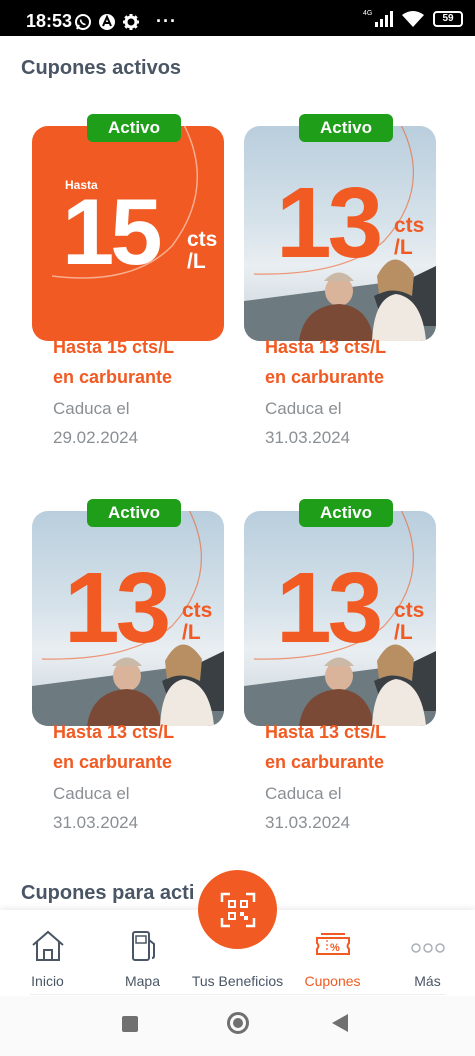 This screenshot has width=475, height=1056. I want to click on coupon-expiry-date: 29.02.2024, so click(96, 437).